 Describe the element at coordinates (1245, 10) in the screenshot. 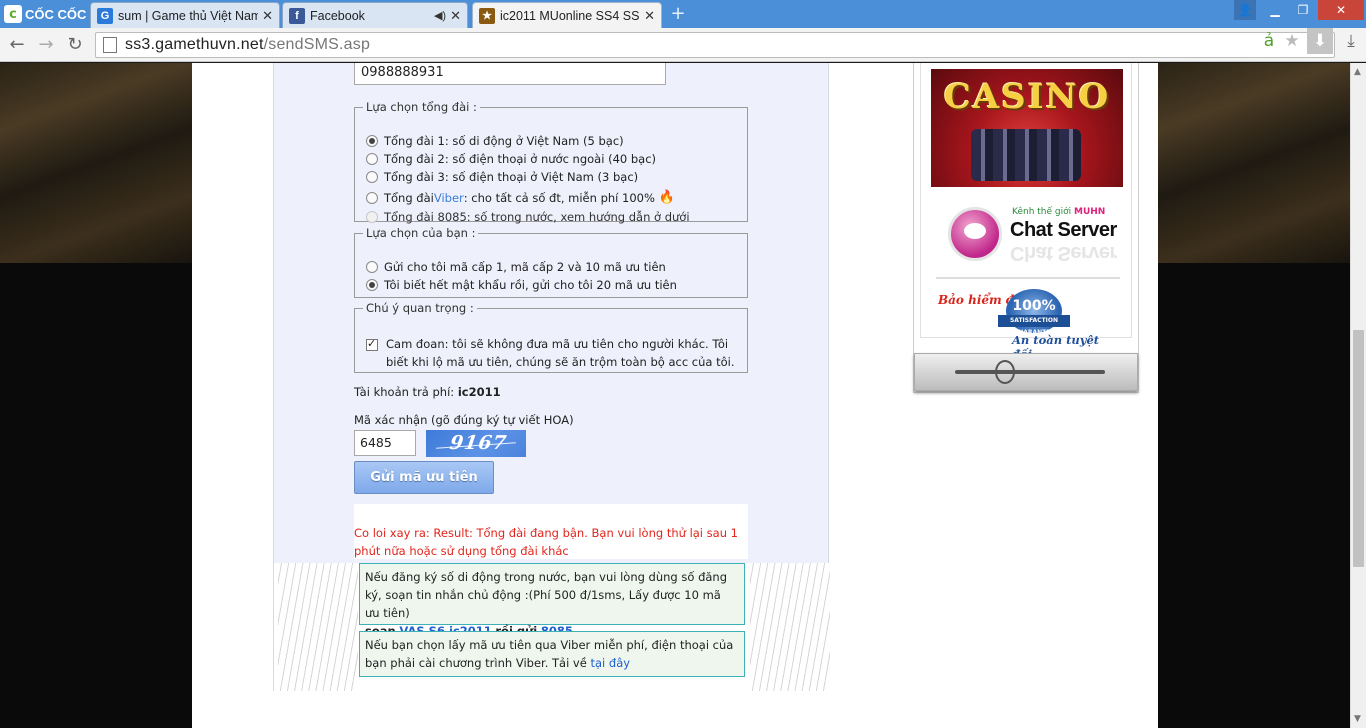

I see `user-icon: 👤` at that location.